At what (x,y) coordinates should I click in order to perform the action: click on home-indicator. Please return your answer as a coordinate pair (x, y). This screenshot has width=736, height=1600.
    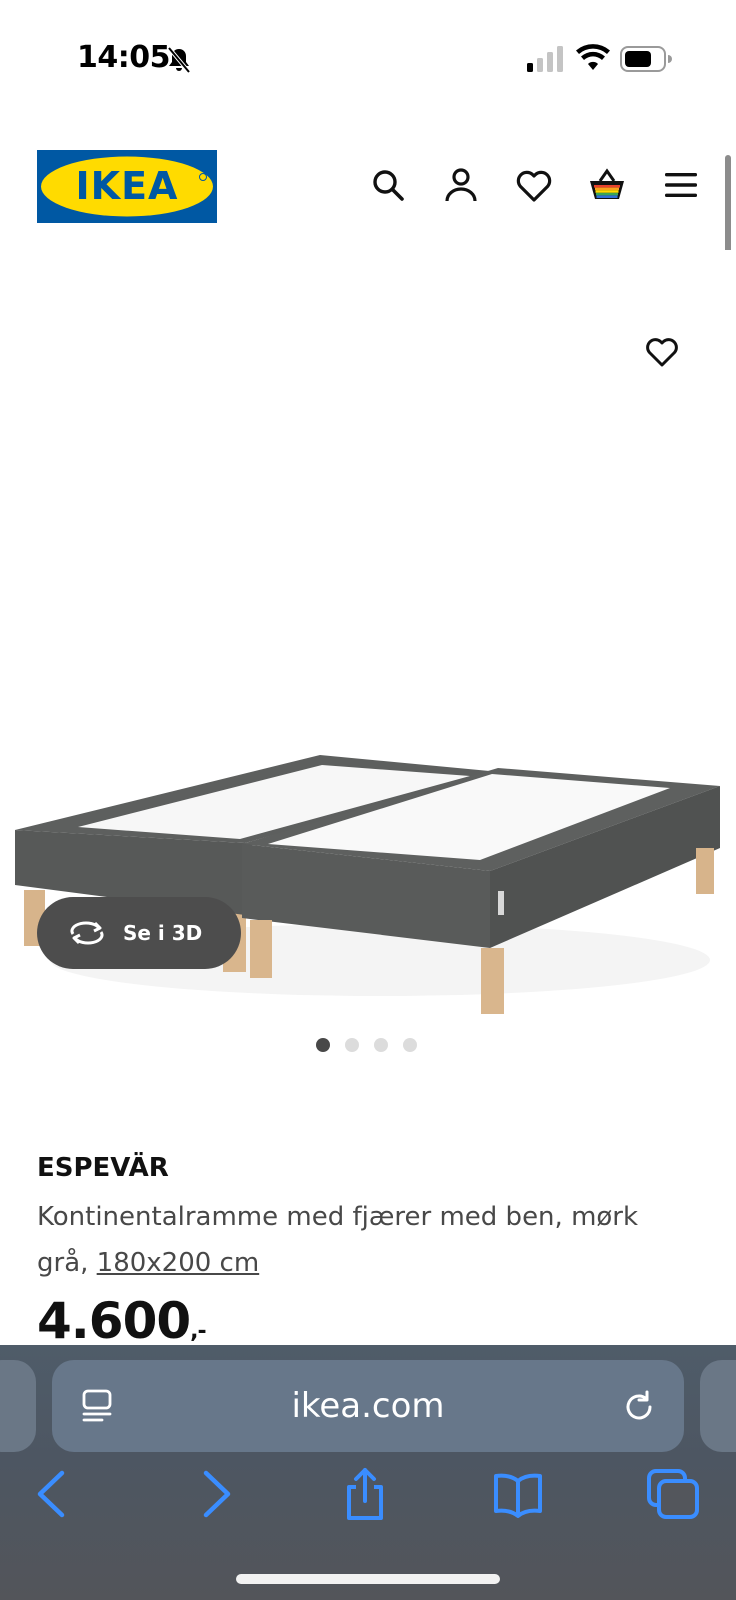
    Looking at the image, I should click on (368, 1579).